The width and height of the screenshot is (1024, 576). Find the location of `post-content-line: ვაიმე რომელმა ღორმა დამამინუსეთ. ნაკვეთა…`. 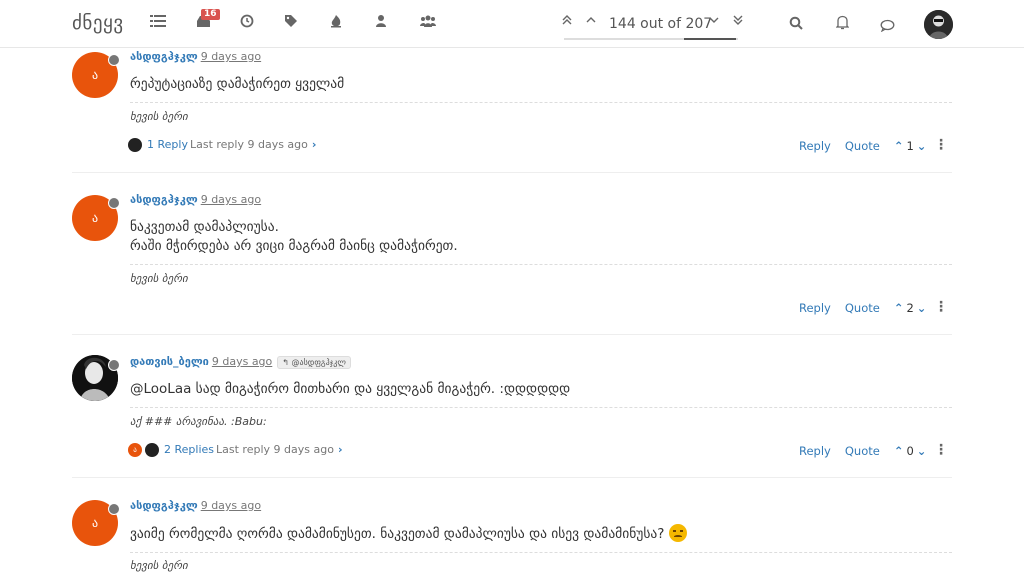

post-content-line: ვაიმე რომელმა ღორმა დამამინუსეთ. ნაკვეთა… is located at coordinates (397, 534).